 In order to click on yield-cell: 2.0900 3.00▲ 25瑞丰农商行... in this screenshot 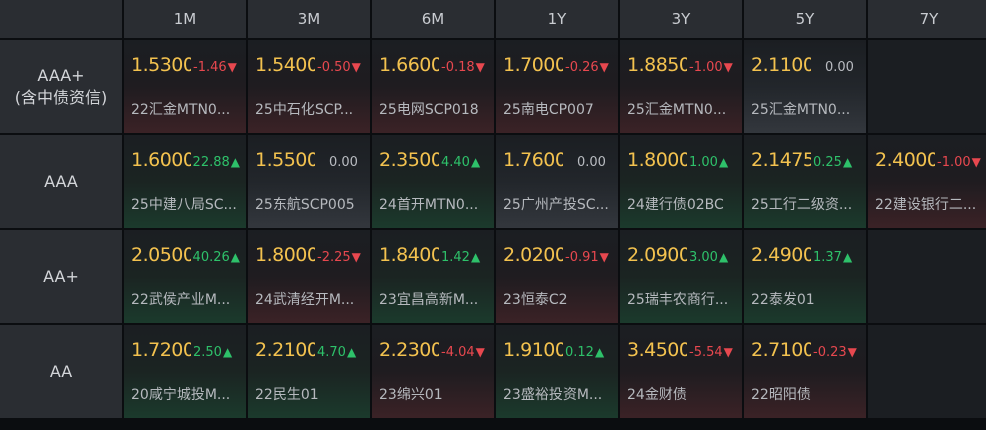, I will do `click(681, 276)`.